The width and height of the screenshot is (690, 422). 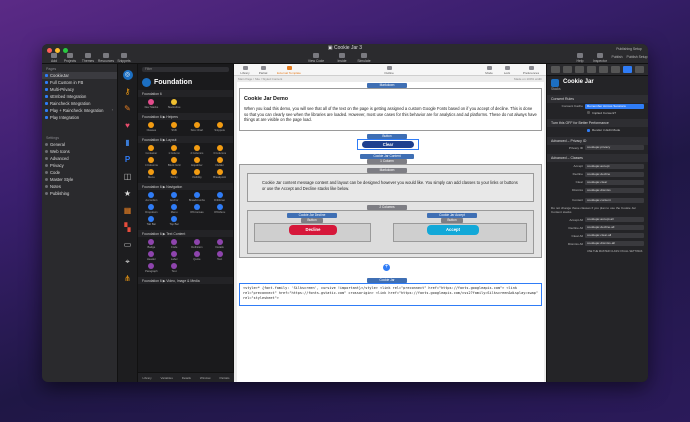 What do you see at coordinates (614, 148) in the screenshot?
I see `privacy-id-field: cookiejar-privacy` at bounding box center [614, 148].